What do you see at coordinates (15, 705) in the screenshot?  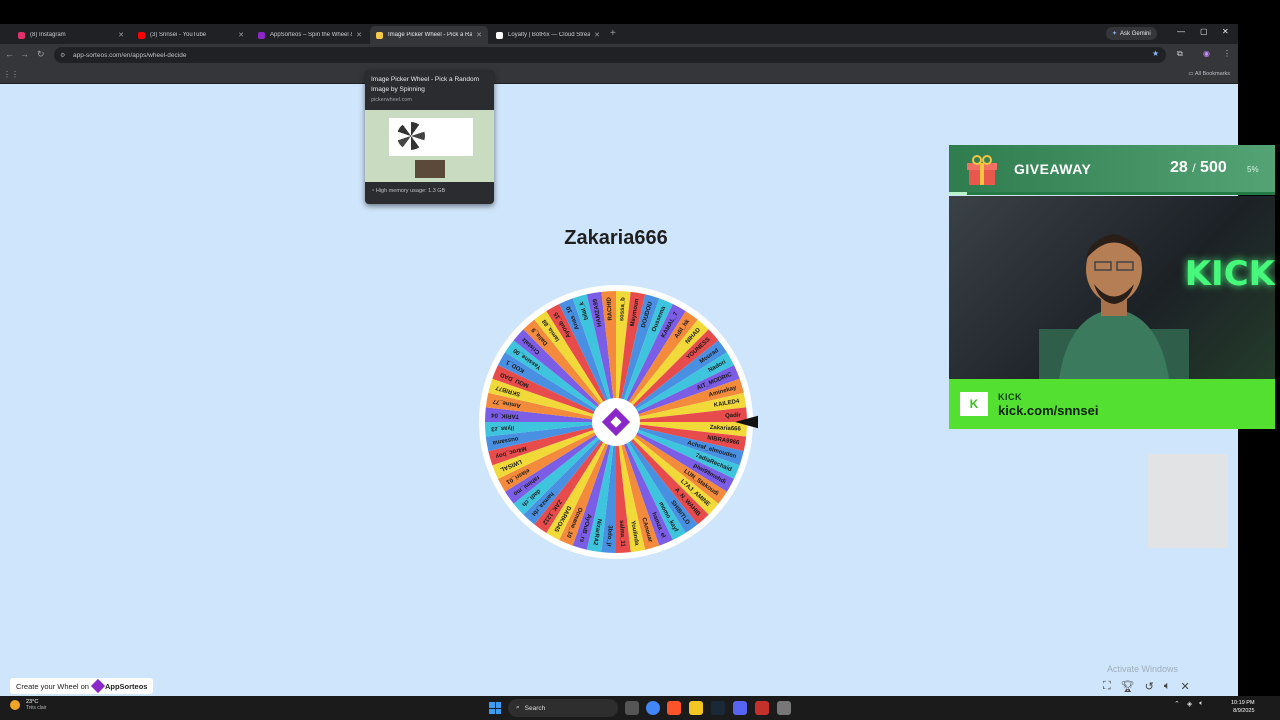 I see `weather-icon` at bounding box center [15, 705].